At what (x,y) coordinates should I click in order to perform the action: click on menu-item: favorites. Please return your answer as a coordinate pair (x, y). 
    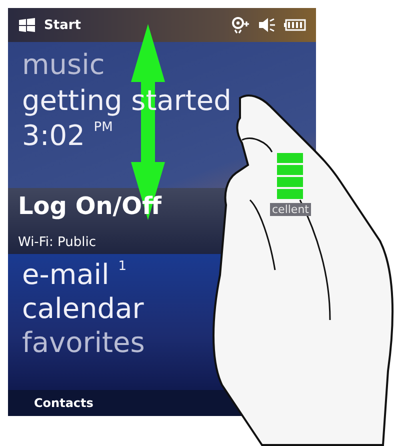
    Looking at the image, I should click on (83, 343).